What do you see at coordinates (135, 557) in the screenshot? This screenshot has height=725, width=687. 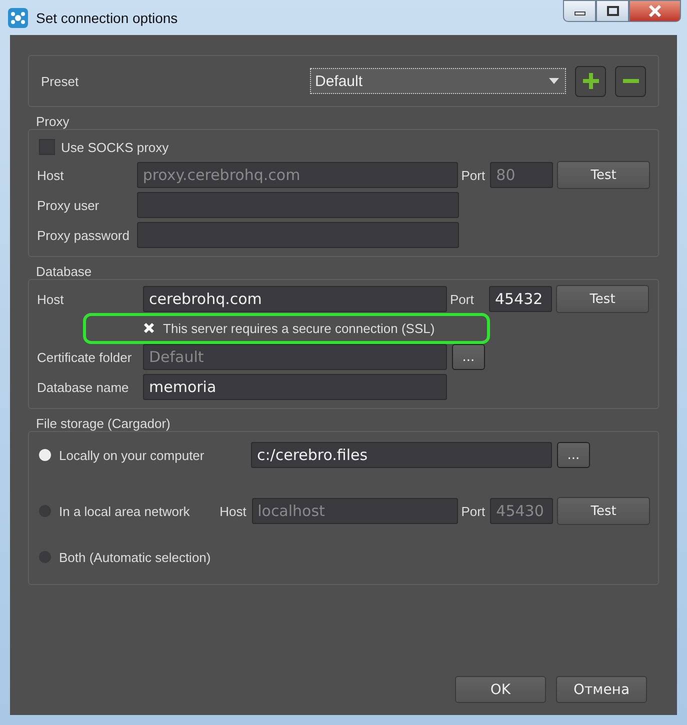 I see `radio-label: Both (Automatic selection)` at bounding box center [135, 557].